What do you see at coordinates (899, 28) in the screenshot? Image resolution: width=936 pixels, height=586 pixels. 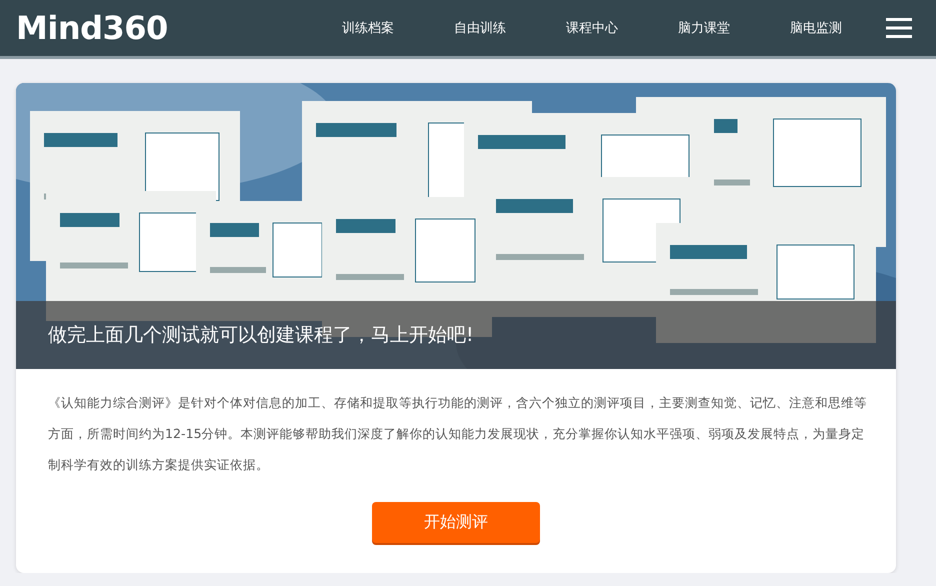 I see `menu-icon` at bounding box center [899, 28].